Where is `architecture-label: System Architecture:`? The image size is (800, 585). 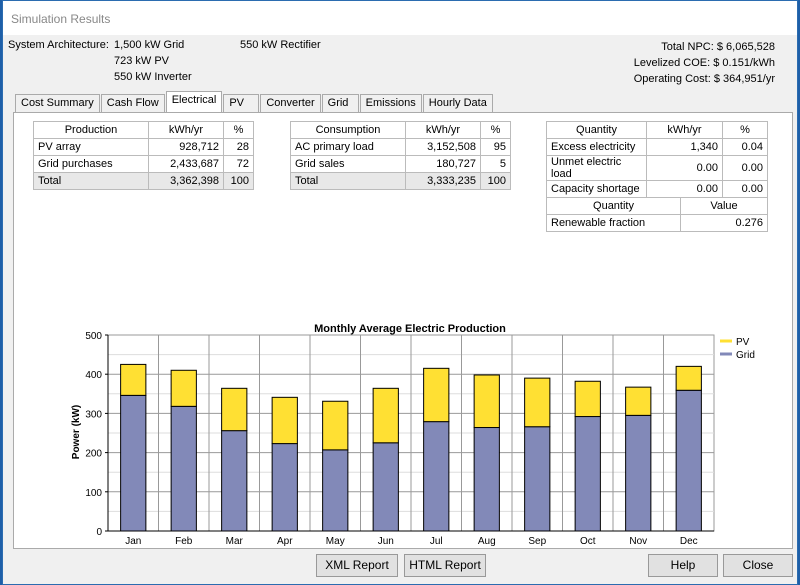 architecture-label: System Architecture: is located at coordinates (58, 45).